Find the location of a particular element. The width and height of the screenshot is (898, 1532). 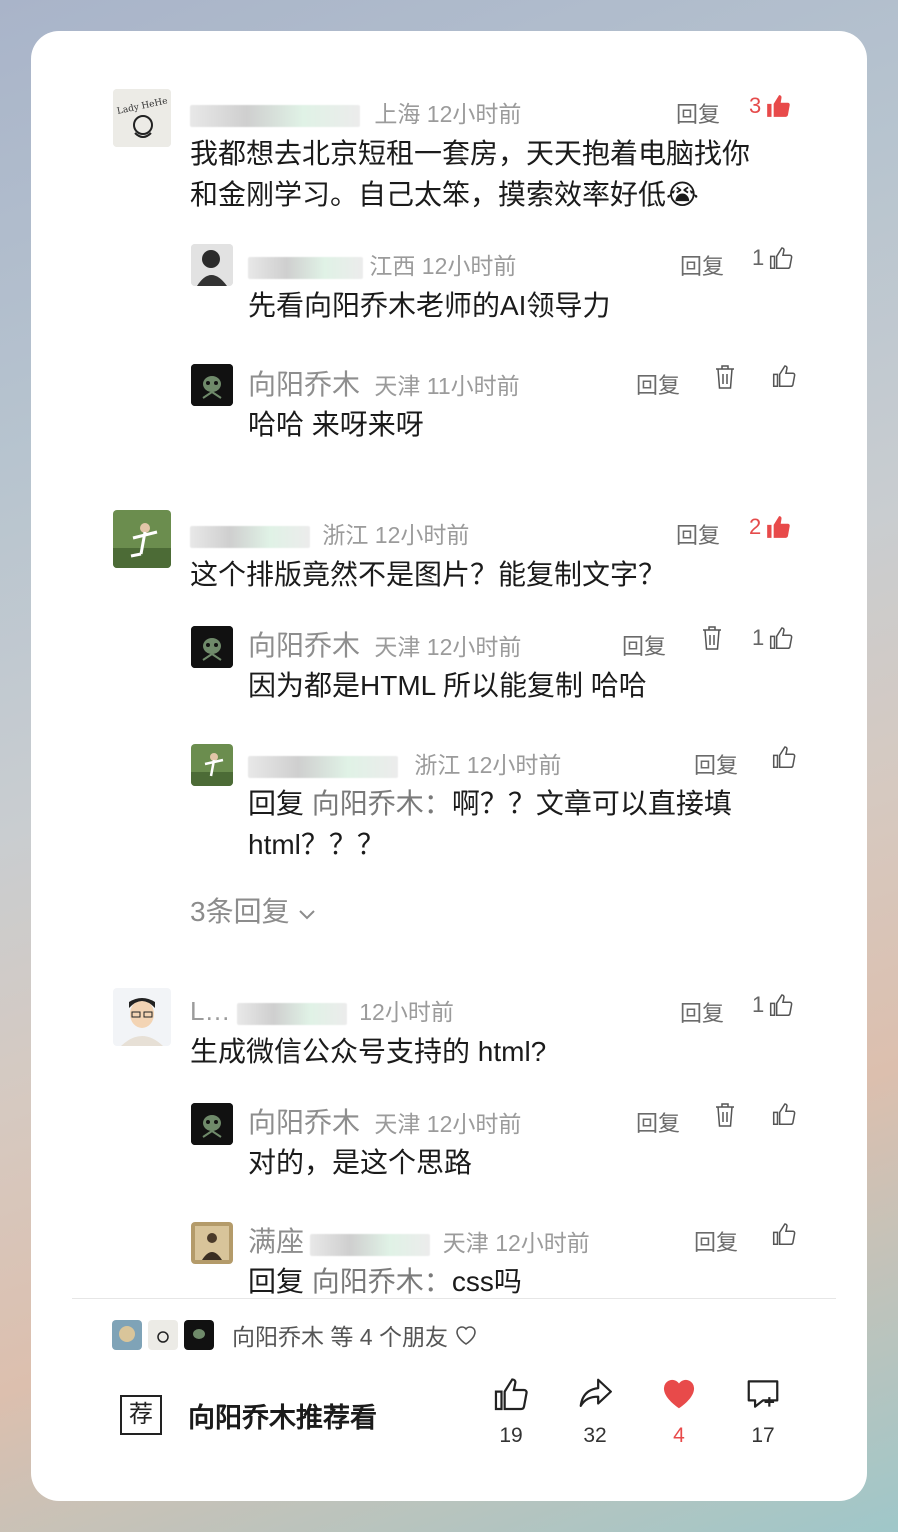

reply-text: 对的，是这个思路 is located at coordinates (360, 1162).